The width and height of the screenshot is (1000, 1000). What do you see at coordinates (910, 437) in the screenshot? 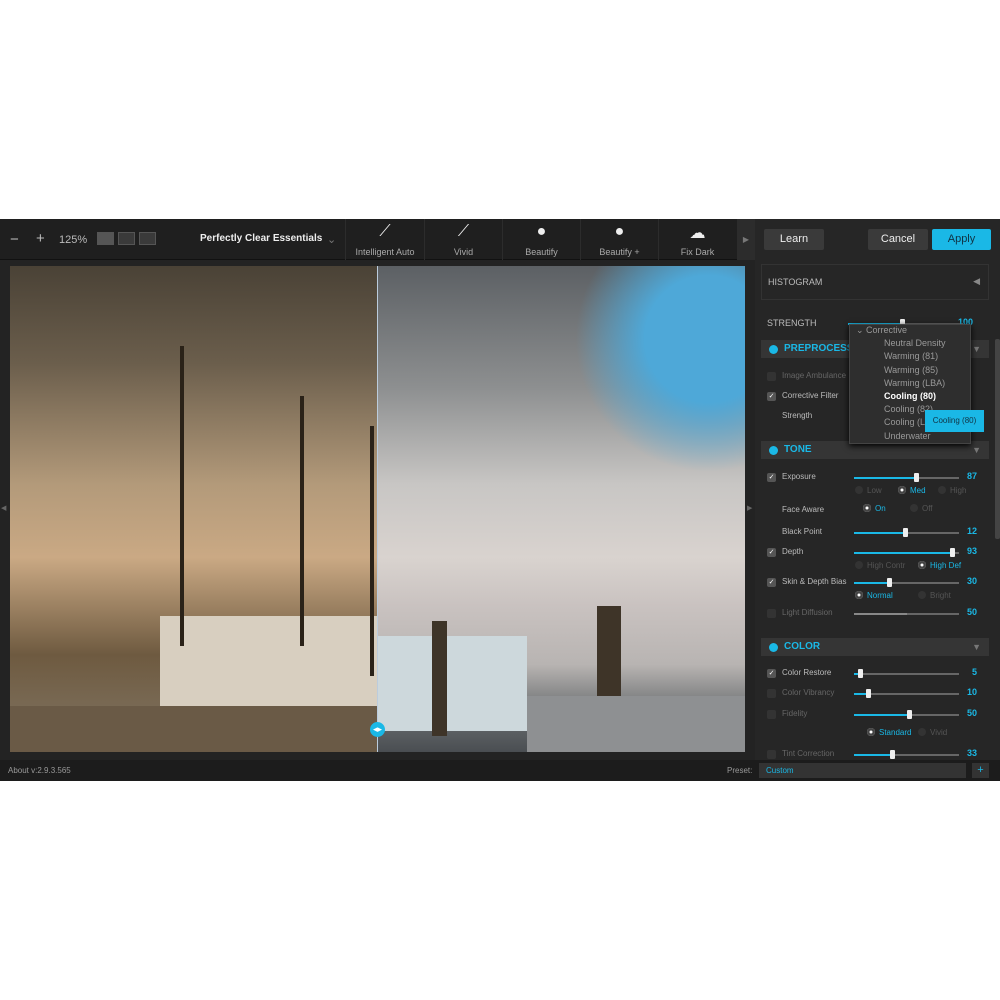
I see `dropdown-item: Underwater` at bounding box center [910, 437].